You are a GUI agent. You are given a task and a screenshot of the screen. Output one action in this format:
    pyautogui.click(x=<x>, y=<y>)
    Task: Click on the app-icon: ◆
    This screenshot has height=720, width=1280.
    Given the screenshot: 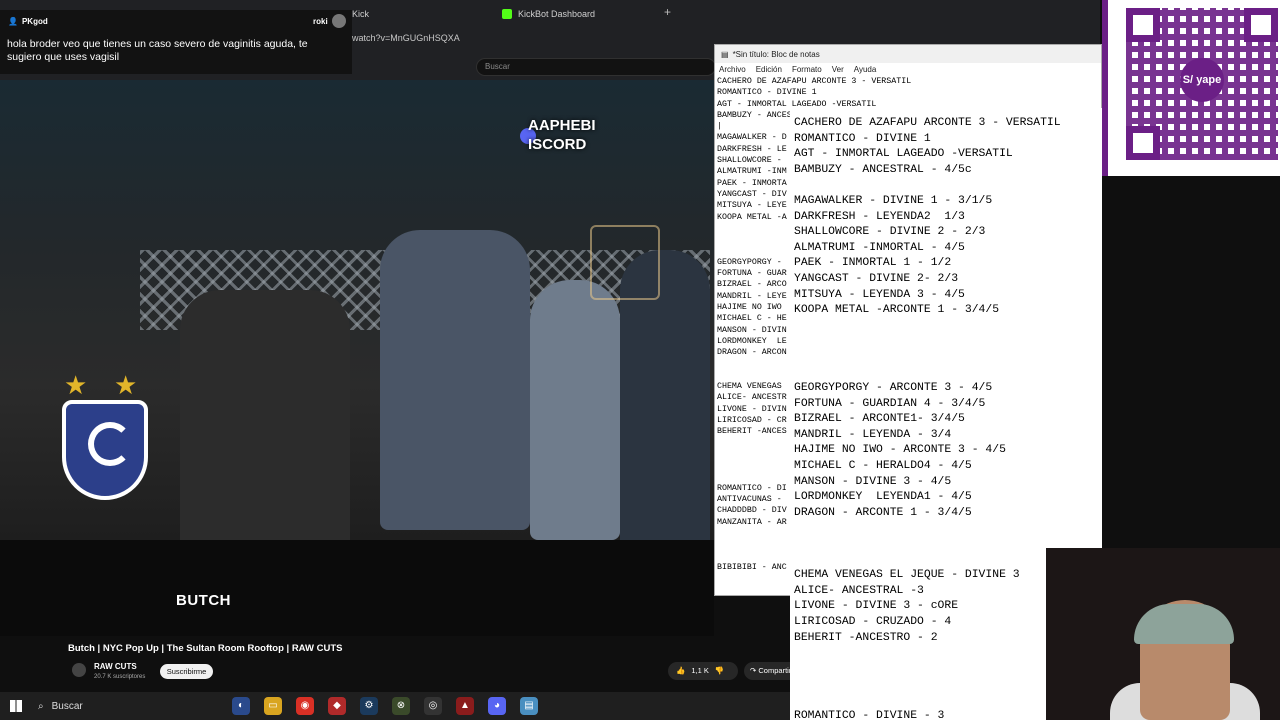 What is the action you would take?
    pyautogui.click(x=337, y=706)
    